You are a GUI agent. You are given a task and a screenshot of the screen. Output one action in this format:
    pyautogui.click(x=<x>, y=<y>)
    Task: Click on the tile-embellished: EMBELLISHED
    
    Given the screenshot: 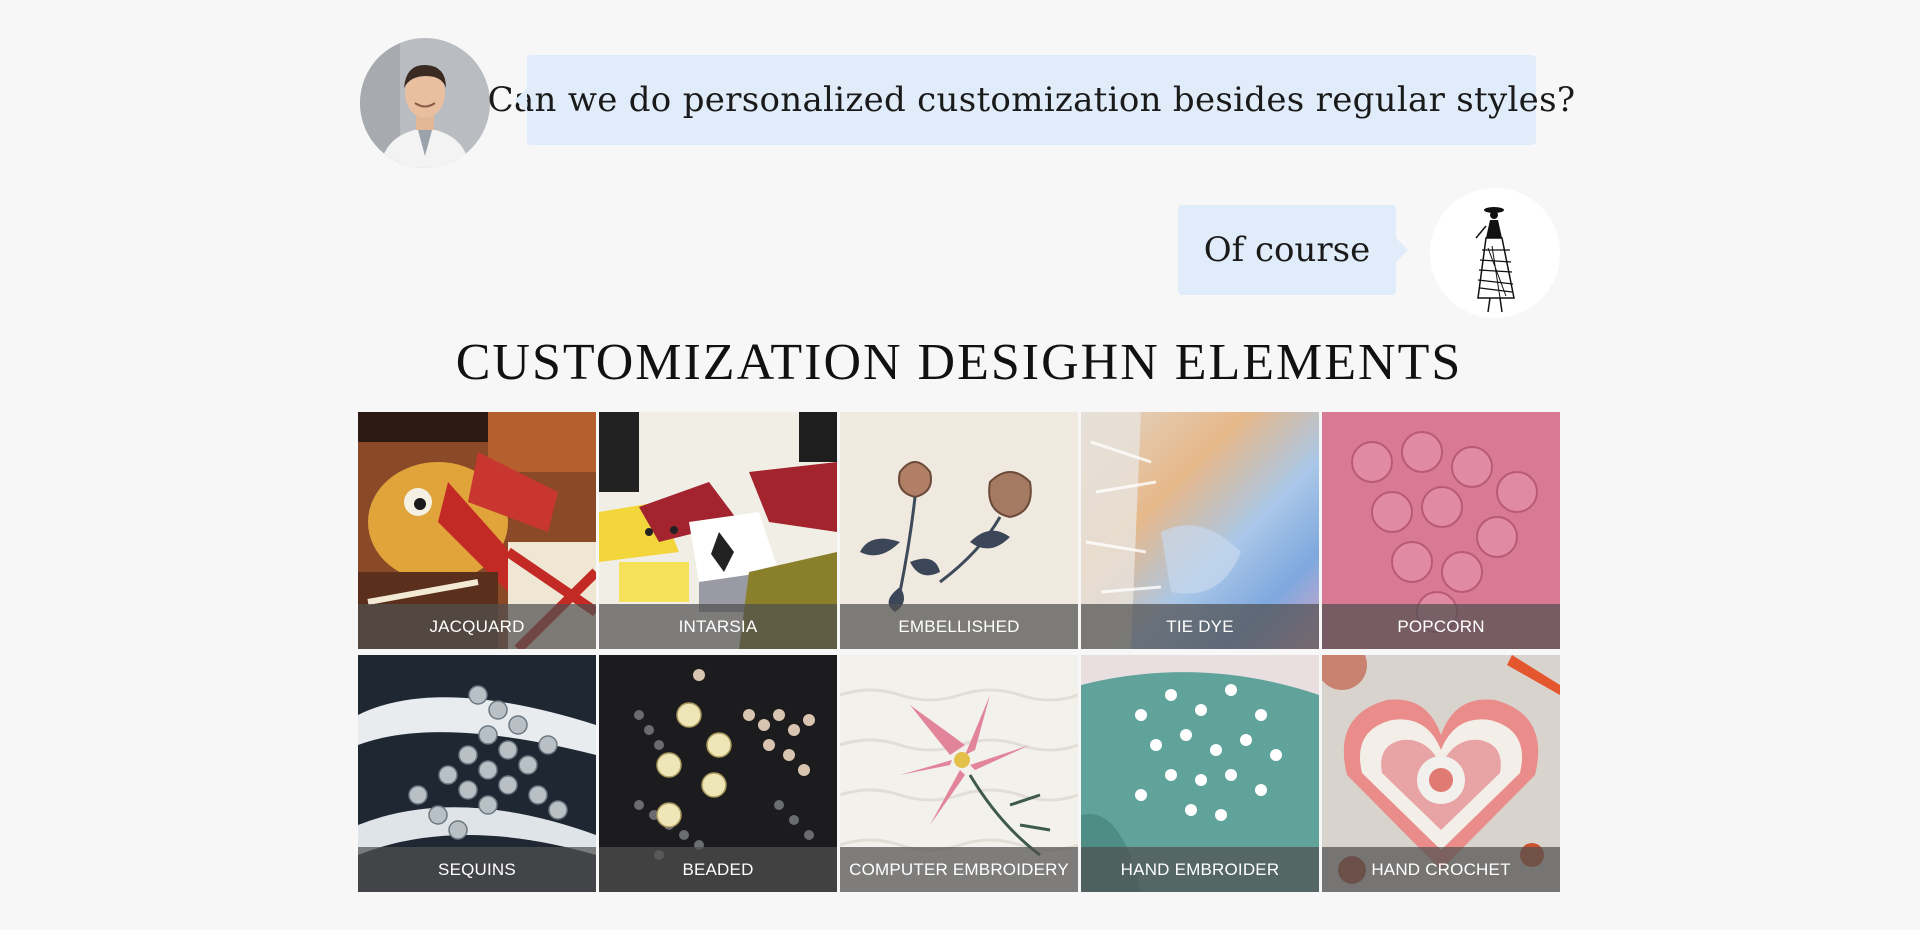 What is the action you would take?
    pyautogui.click(x=959, y=530)
    